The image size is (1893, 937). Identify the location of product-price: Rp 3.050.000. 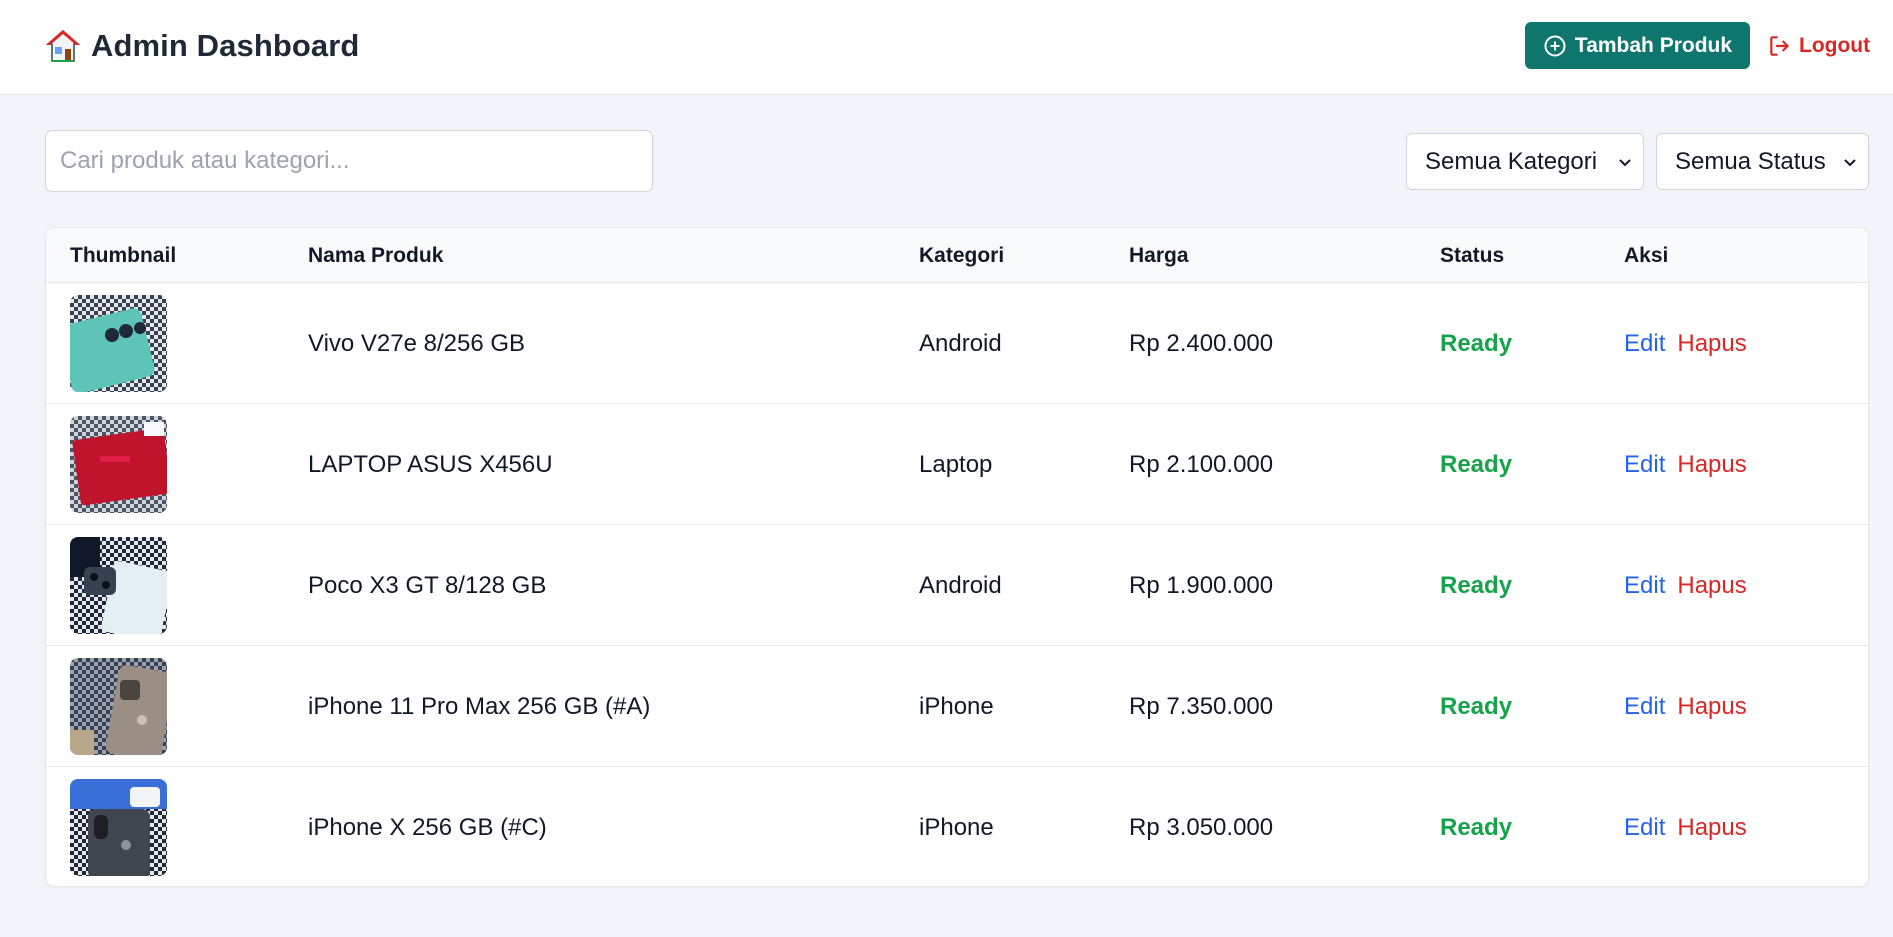
(1201, 827).